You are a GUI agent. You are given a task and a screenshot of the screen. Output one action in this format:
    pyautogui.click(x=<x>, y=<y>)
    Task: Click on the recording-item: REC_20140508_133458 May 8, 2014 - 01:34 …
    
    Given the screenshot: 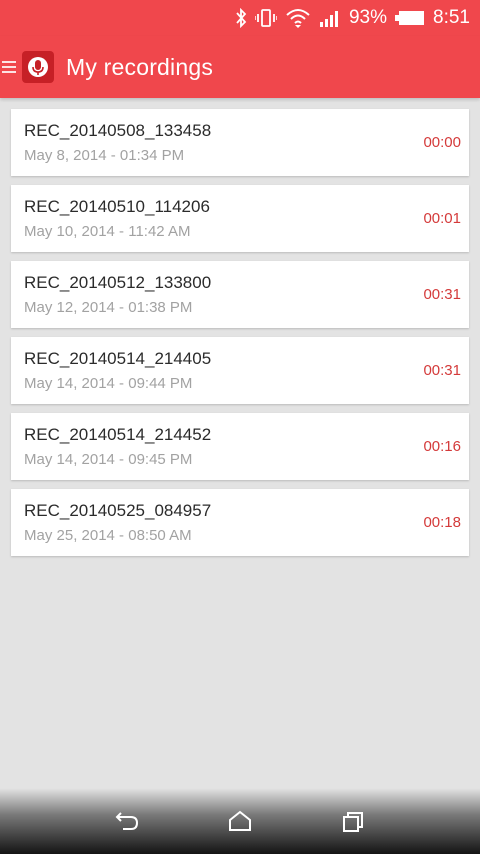 What is the action you would take?
    pyautogui.click(x=240, y=142)
    